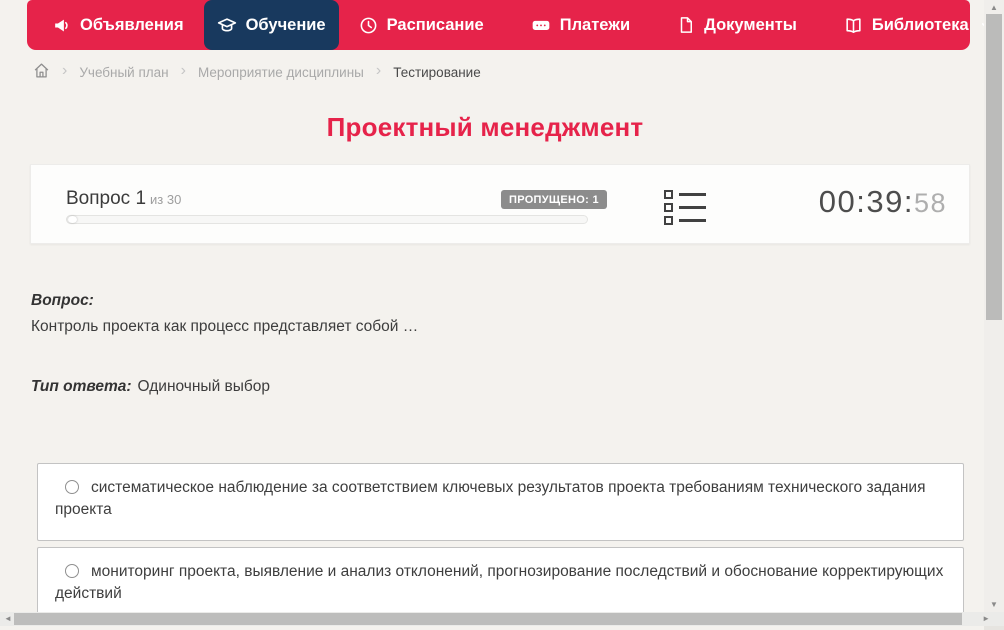 This screenshot has height=630, width=1004. Describe the element at coordinates (61, 25) in the screenshot. I see `megaphone-icon` at that location.